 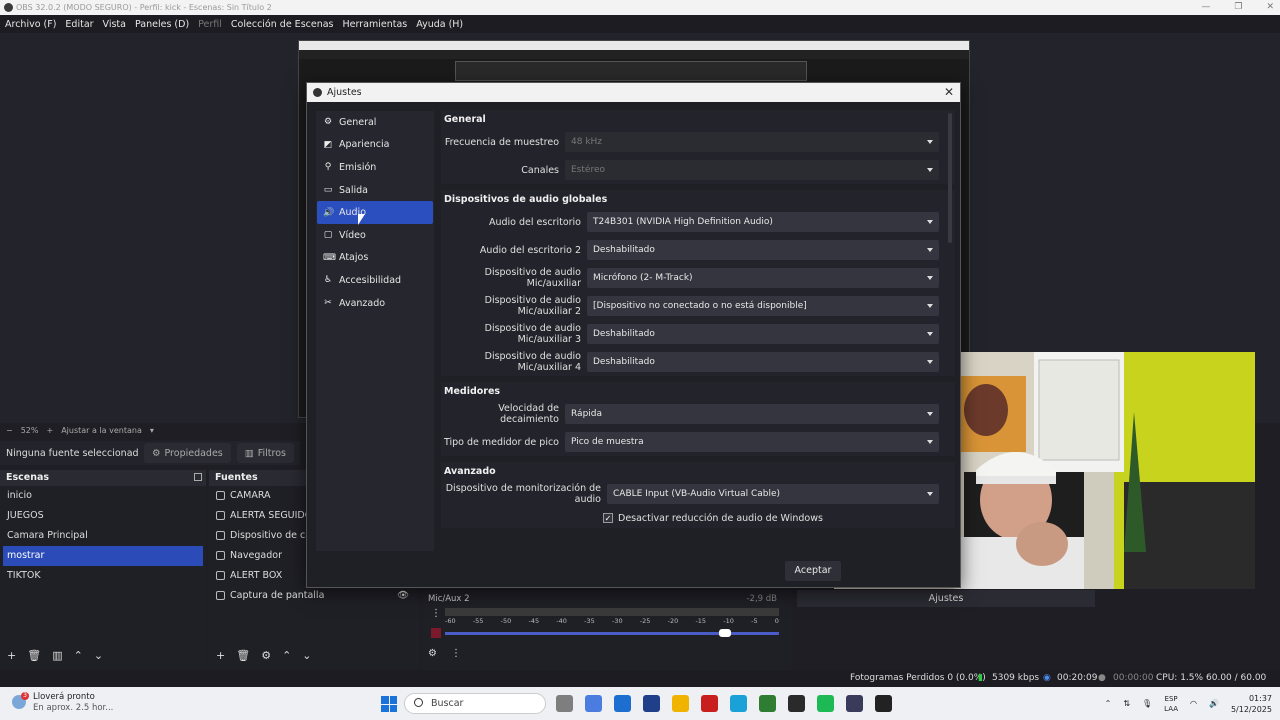 What do you see at coordinates (608, 518) in the screenshot?
I see `ducking-checkbox: ✓` at bounding box center [608, 518].